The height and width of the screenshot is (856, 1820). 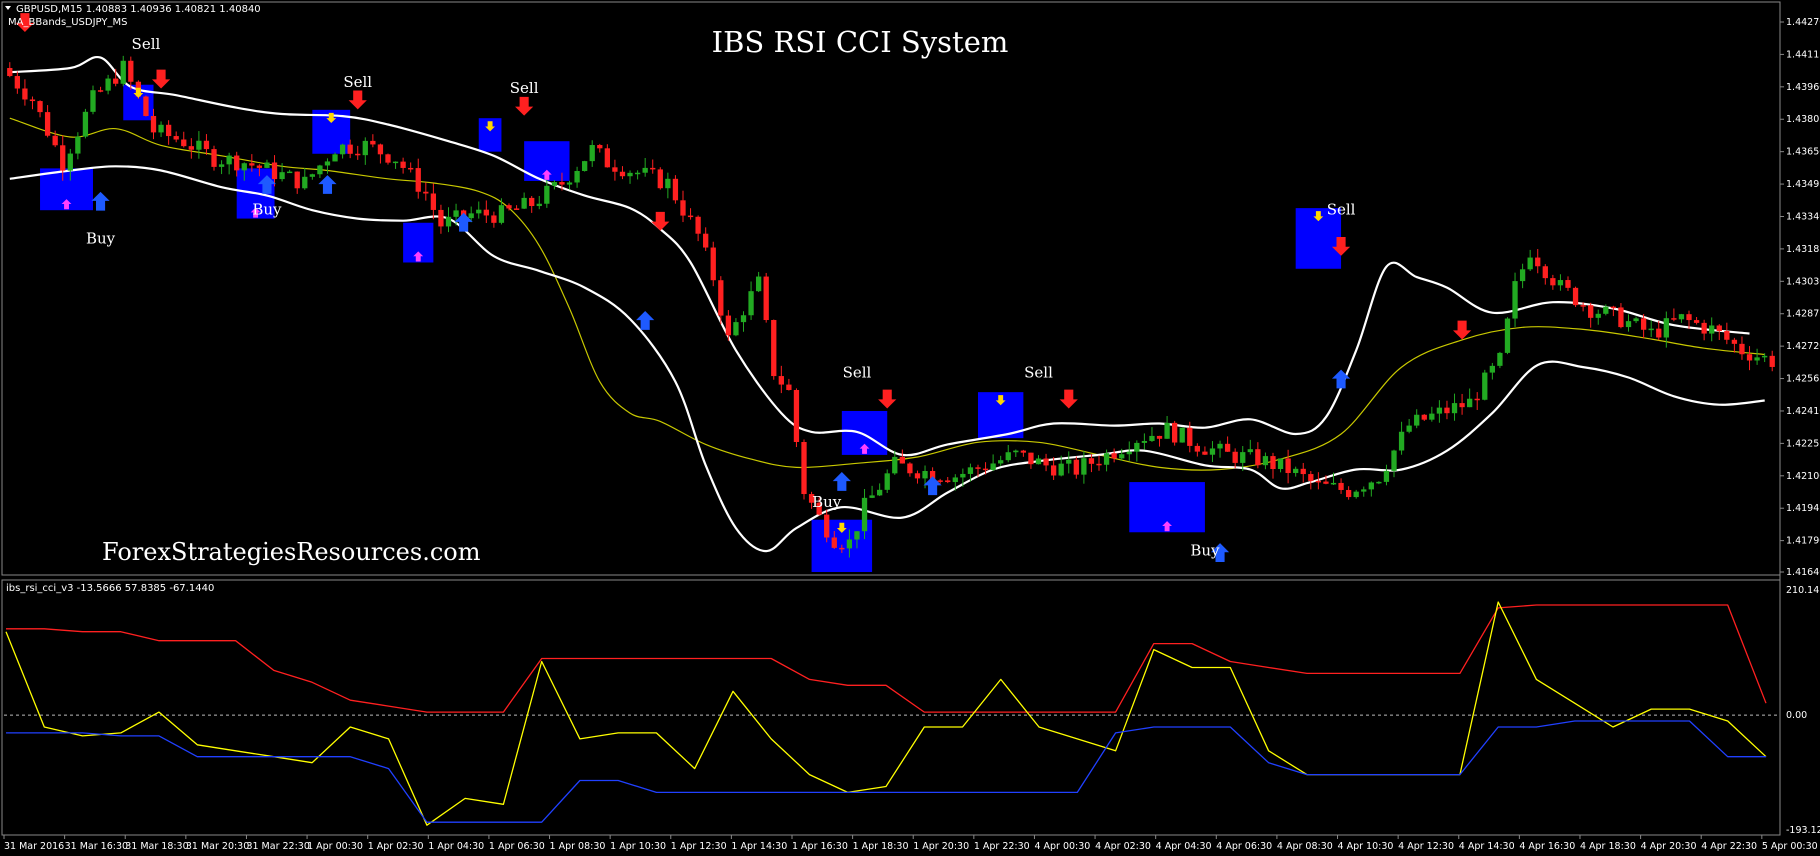 I want to click on oscillator-blue-line, so click(x=886, y=771).